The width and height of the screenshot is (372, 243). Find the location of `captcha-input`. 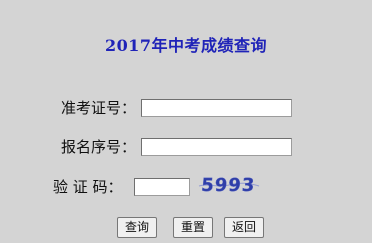

captcha-input is located at coordinates (162, 187).